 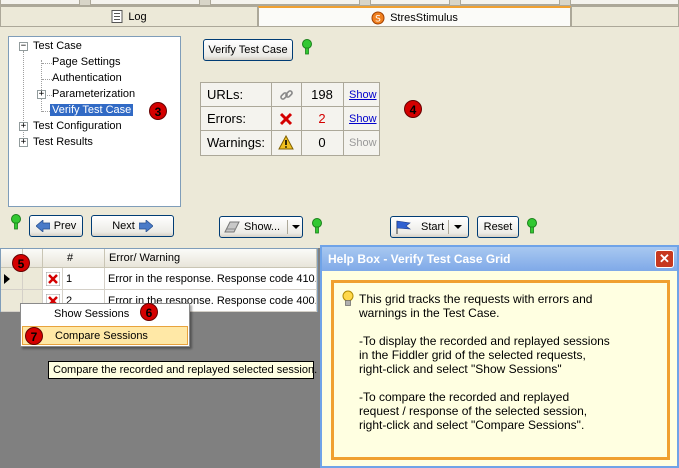 What do you see at coordinates (21, 263) in the screenshot?
I see `callout-badge-5: 5` at bounding box center [21, 263].